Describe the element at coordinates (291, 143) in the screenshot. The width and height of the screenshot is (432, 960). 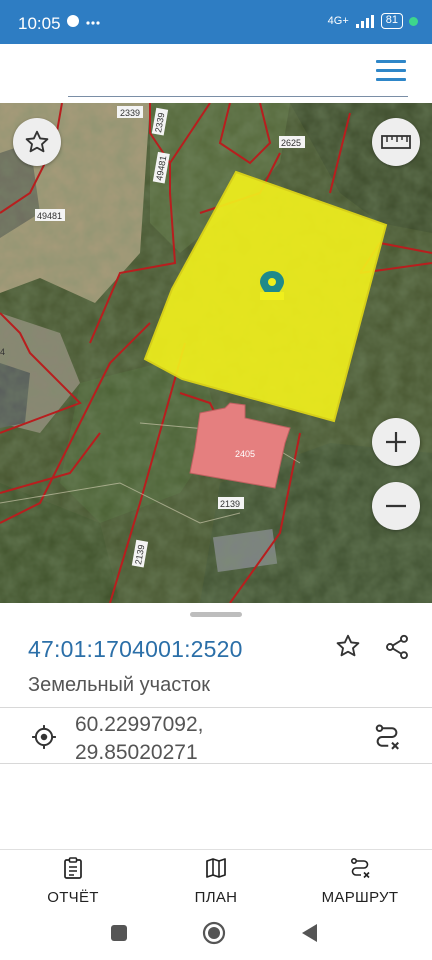
I see `parcel-label: 2625` at that location.